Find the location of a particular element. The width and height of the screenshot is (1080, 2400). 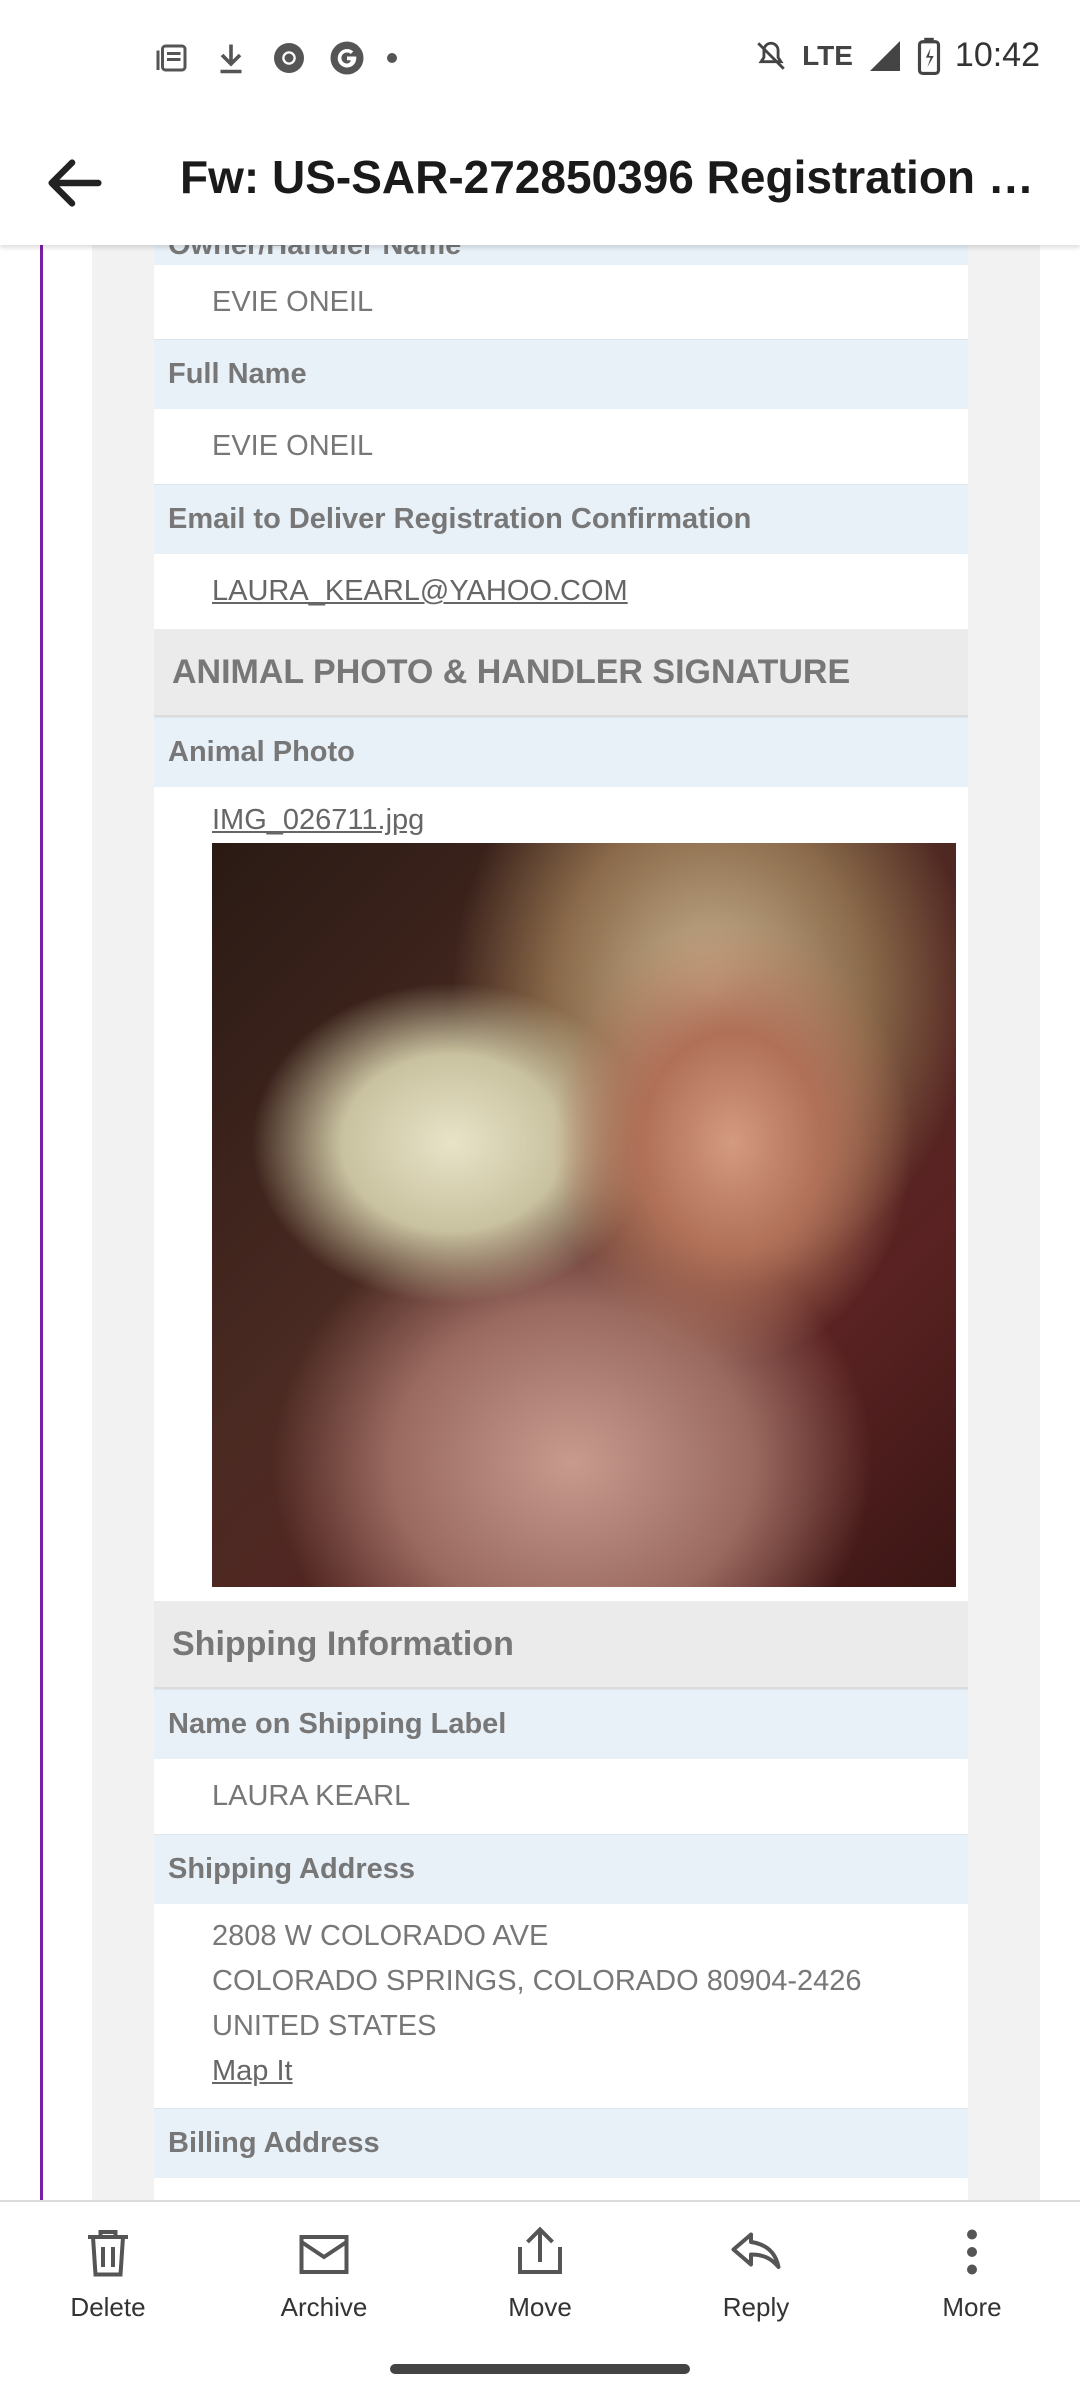

move-button: Move is located at coordinates (540, 2271).